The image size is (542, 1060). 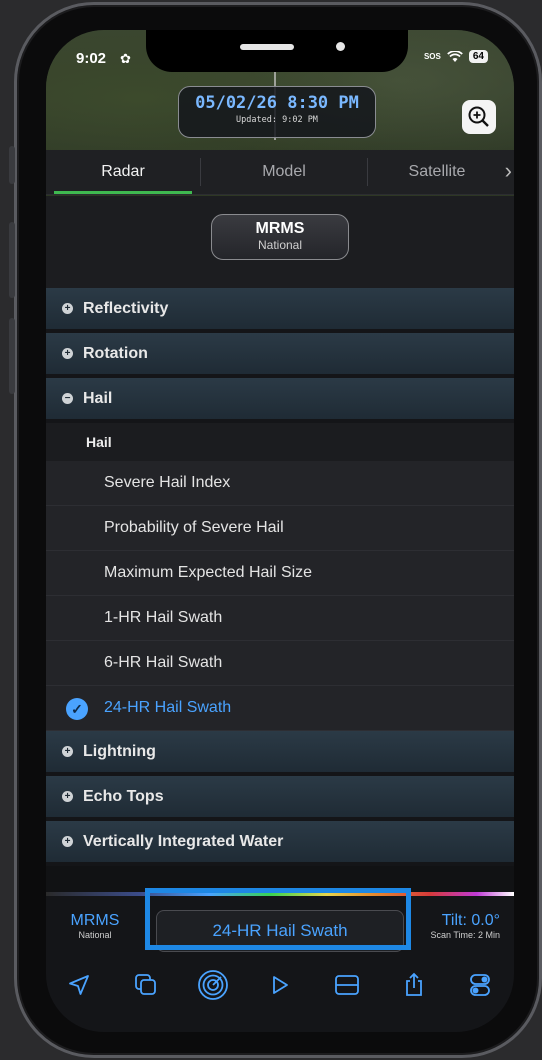 I want to click on tilt-label: Tilt: 0.0°, so click(x=470, y=920).